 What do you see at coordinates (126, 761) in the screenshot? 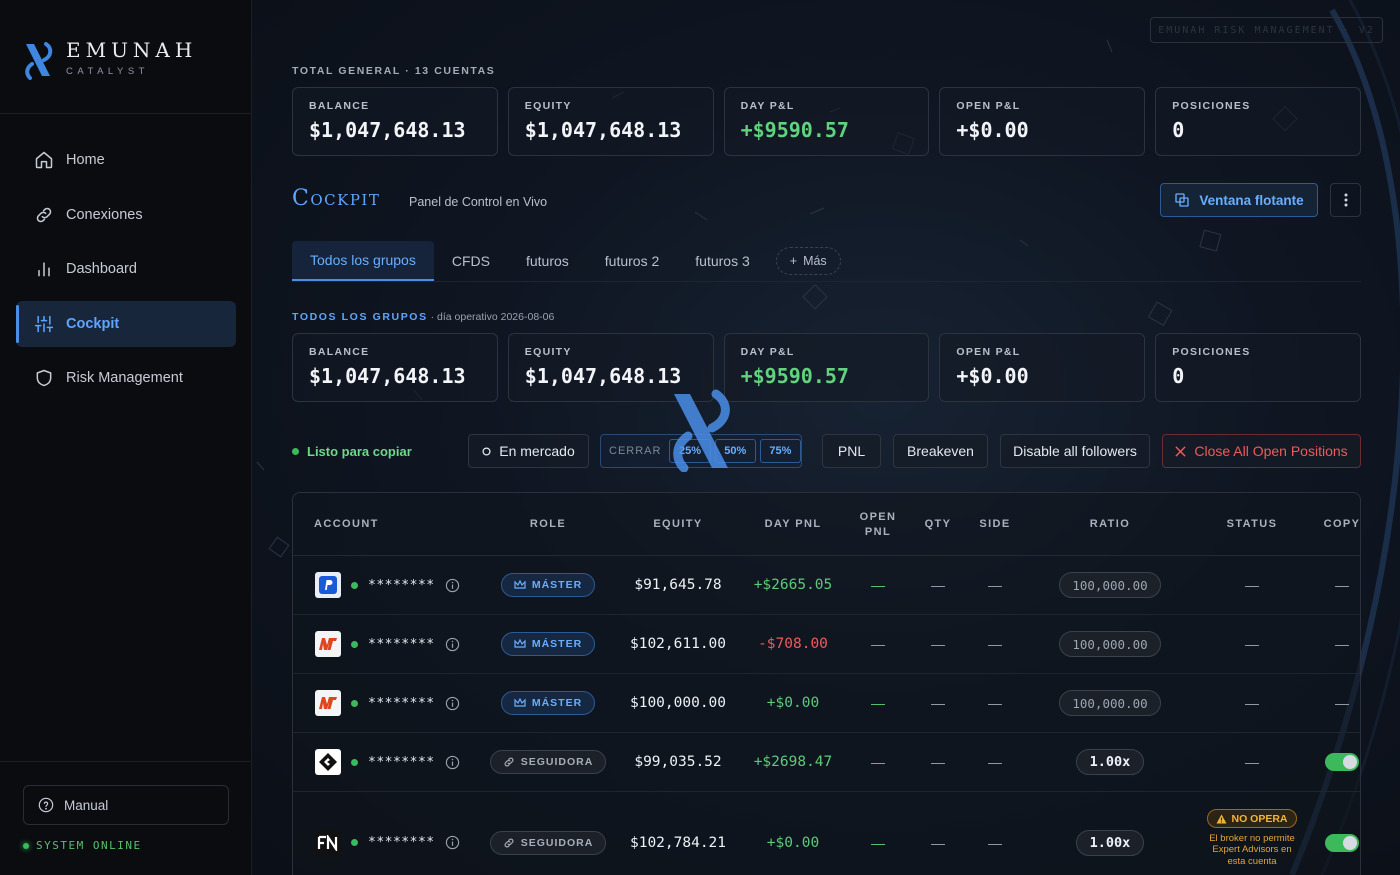
I see `sidebar-divider` at bounding box center [126, 761].